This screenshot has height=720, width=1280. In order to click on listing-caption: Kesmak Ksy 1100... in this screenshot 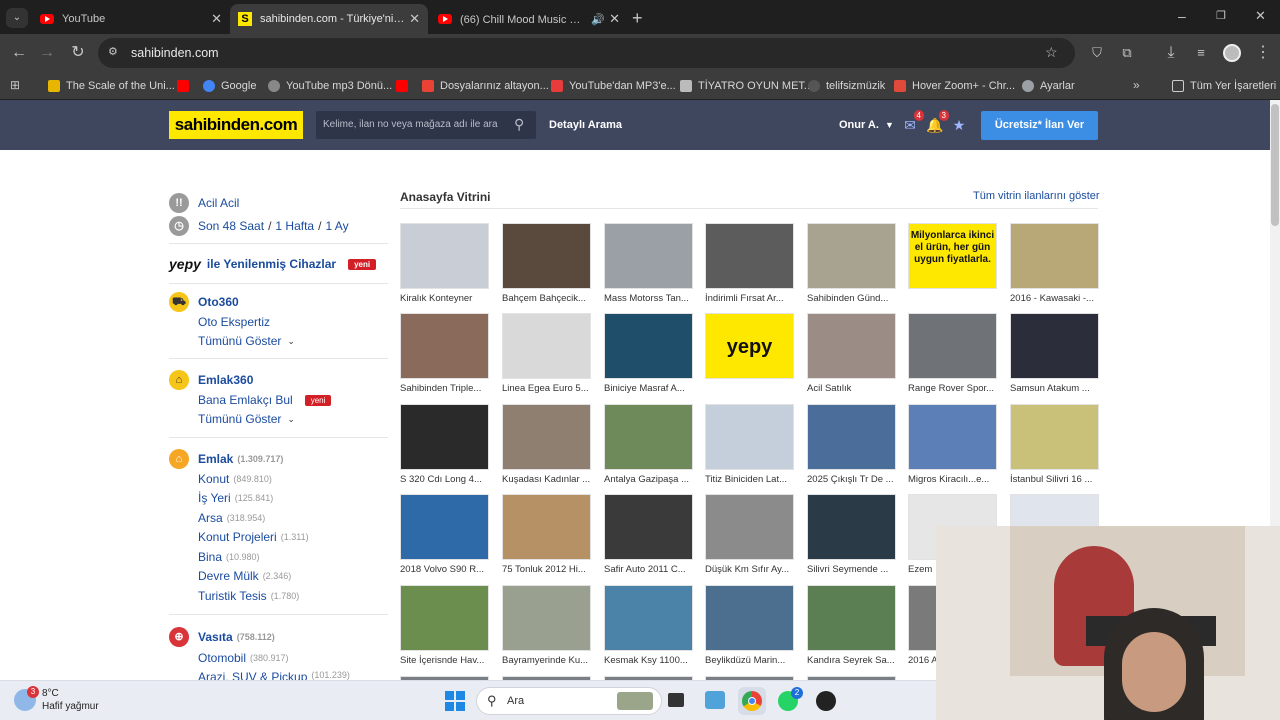, I will do `click(648, 660)`.